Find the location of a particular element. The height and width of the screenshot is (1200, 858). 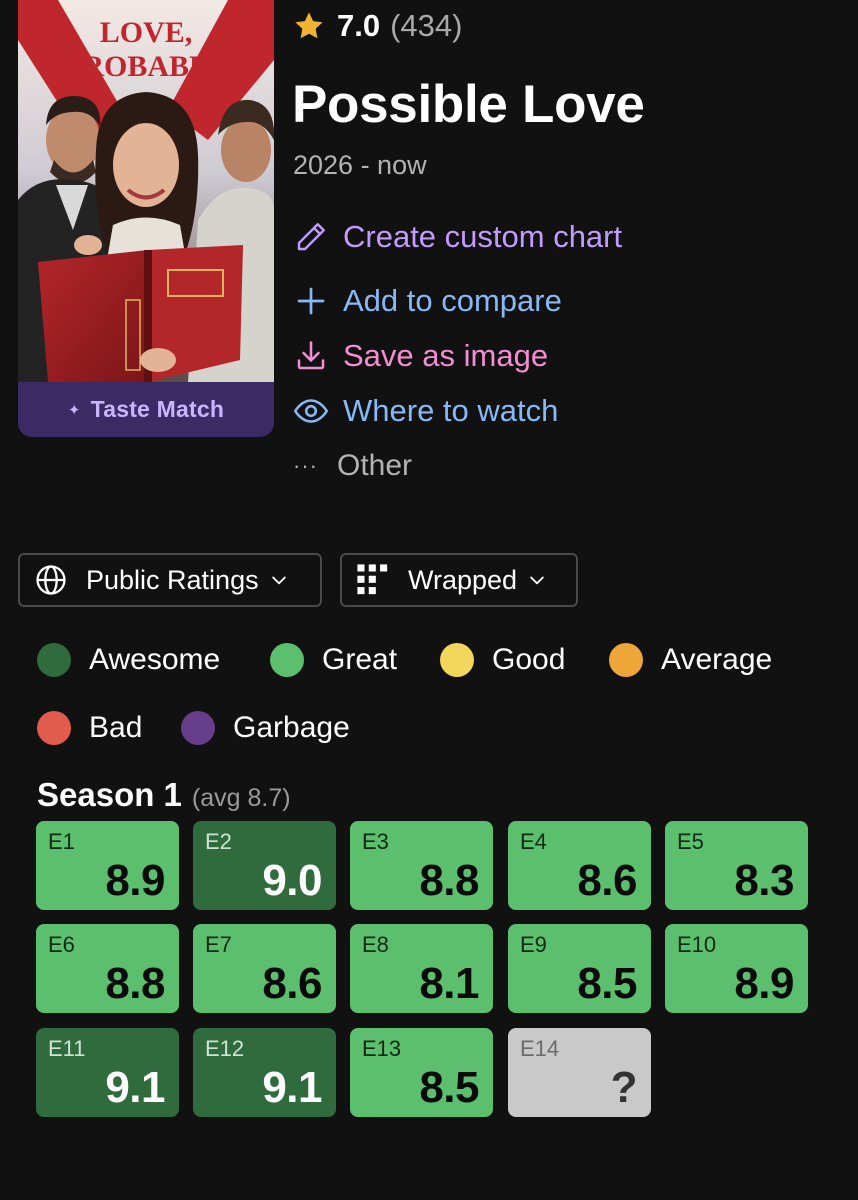

add-to-compare-button: Add to compare is located at coordinates (427, 301).